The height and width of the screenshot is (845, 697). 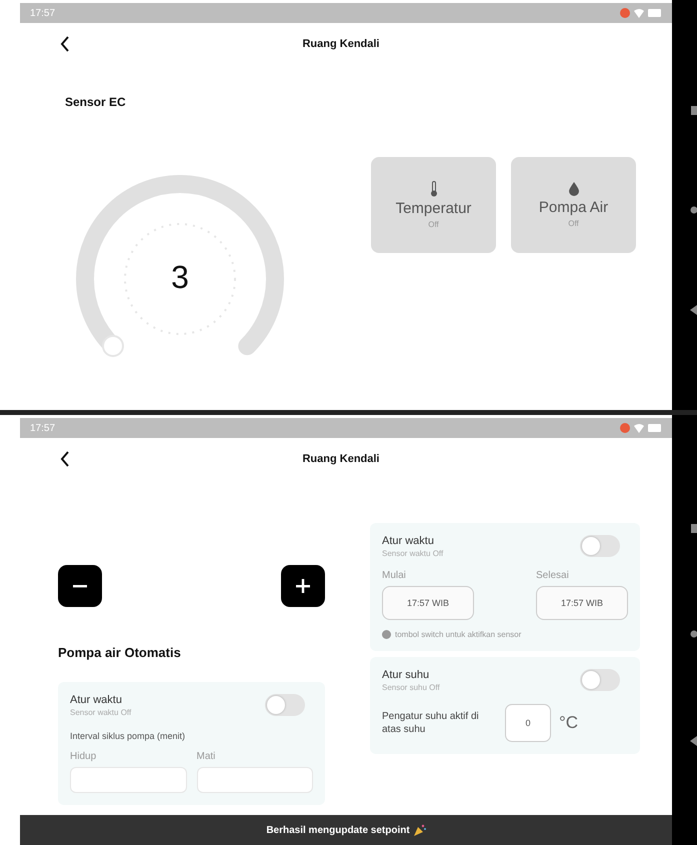 What do you see at coordinates (84, 756) in the screenshot?
I see `field-label: Hidup` at bounding box center [84, 756].